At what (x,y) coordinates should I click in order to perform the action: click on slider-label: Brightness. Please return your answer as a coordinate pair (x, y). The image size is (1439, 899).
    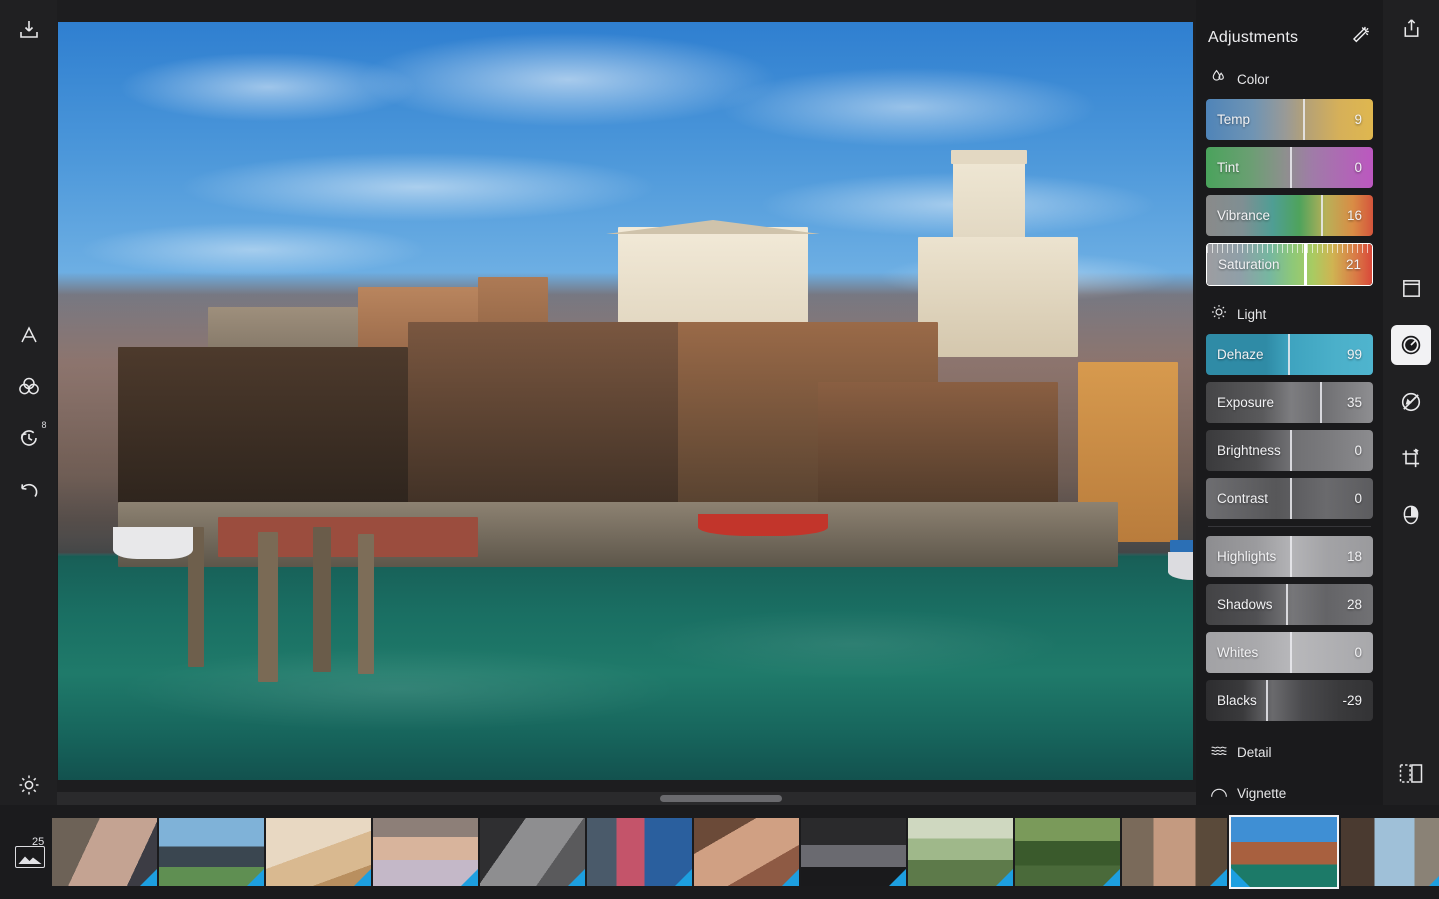
    Looking at the image, I should click on (1249, 450).